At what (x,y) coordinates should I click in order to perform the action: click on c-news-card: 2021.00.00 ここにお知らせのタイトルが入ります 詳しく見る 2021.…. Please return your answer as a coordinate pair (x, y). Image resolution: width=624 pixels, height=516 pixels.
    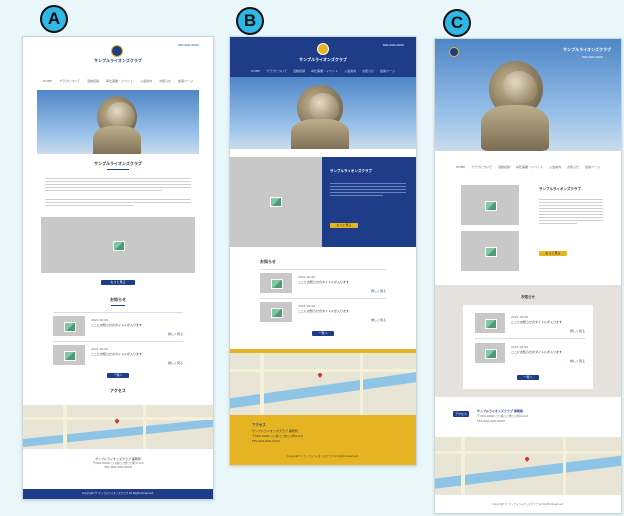
    Looking at the image, I should click on (528, 347).